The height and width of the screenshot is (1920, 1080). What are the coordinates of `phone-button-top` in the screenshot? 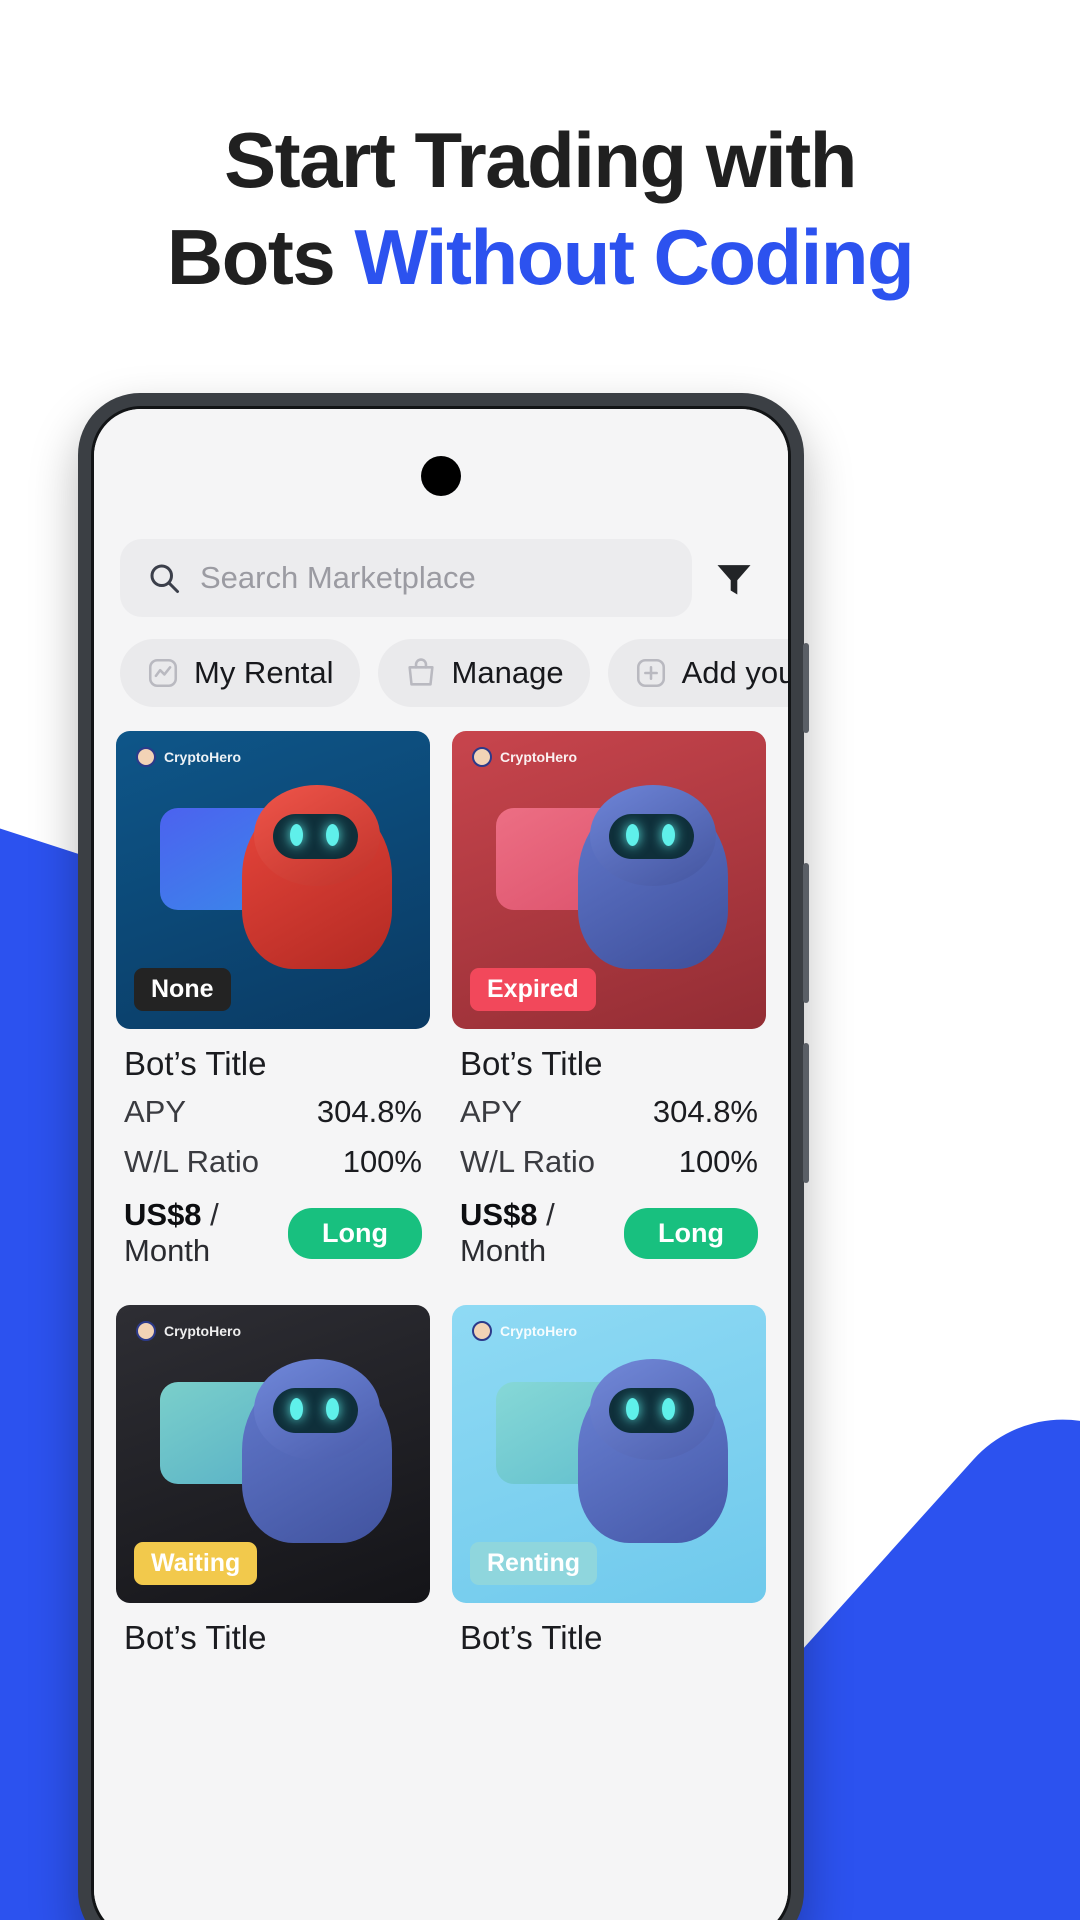 It's located at (806, 688).